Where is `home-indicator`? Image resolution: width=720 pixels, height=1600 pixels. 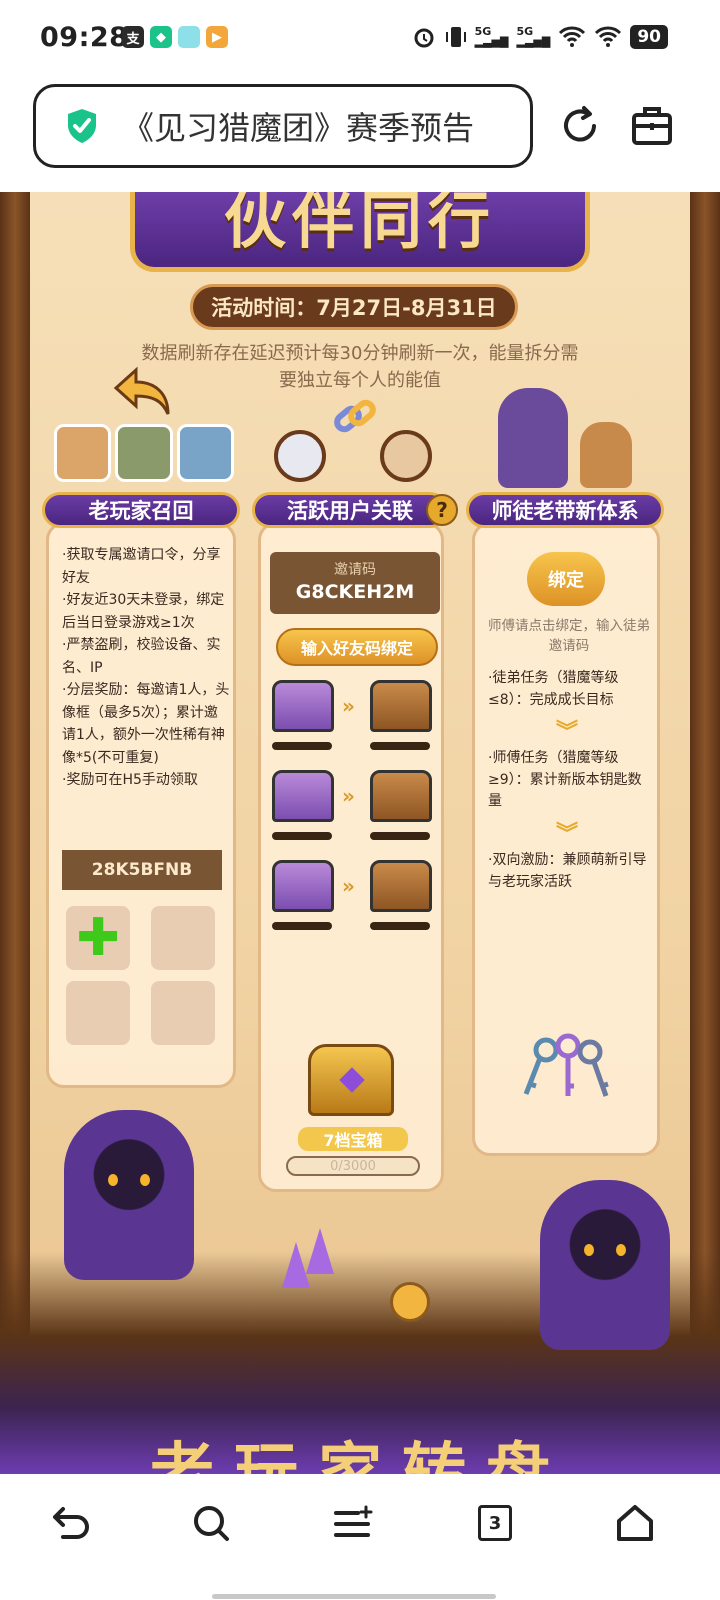 home-indicator is located at coordinates (354, 1596).